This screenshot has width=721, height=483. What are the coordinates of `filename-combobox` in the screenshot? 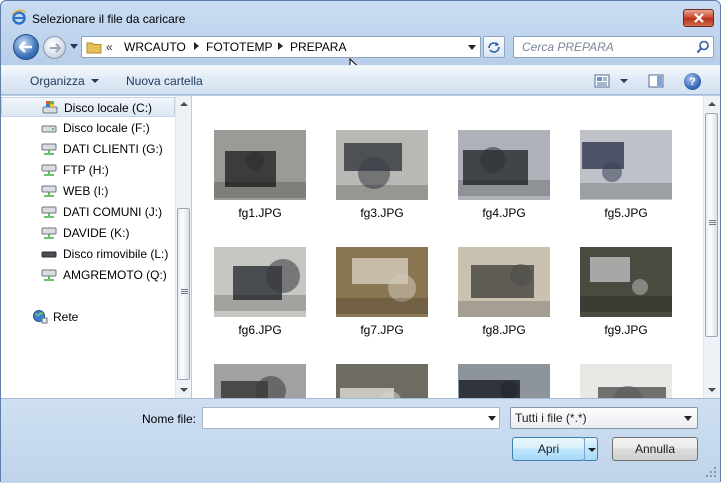 It's located at (351, 418).